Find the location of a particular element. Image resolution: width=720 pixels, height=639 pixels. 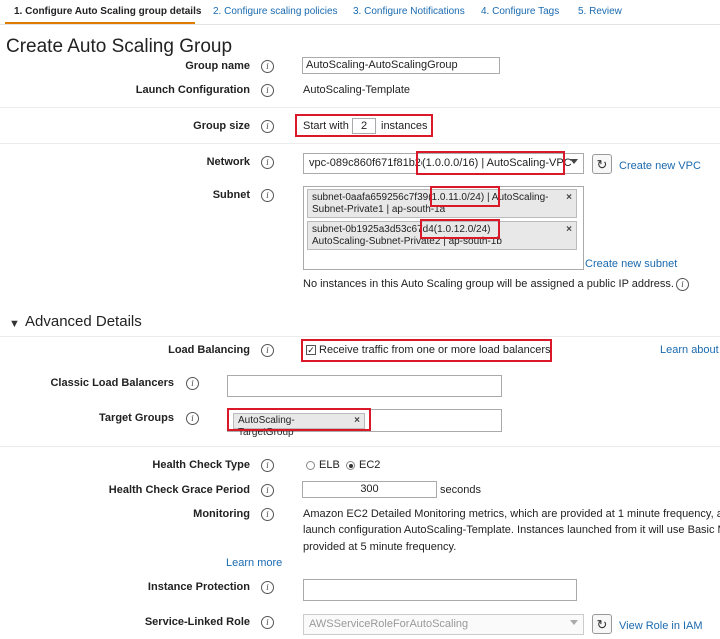

subnet-id: subnet-0aafa659256c7f39 is located at coordinates (370, 197).